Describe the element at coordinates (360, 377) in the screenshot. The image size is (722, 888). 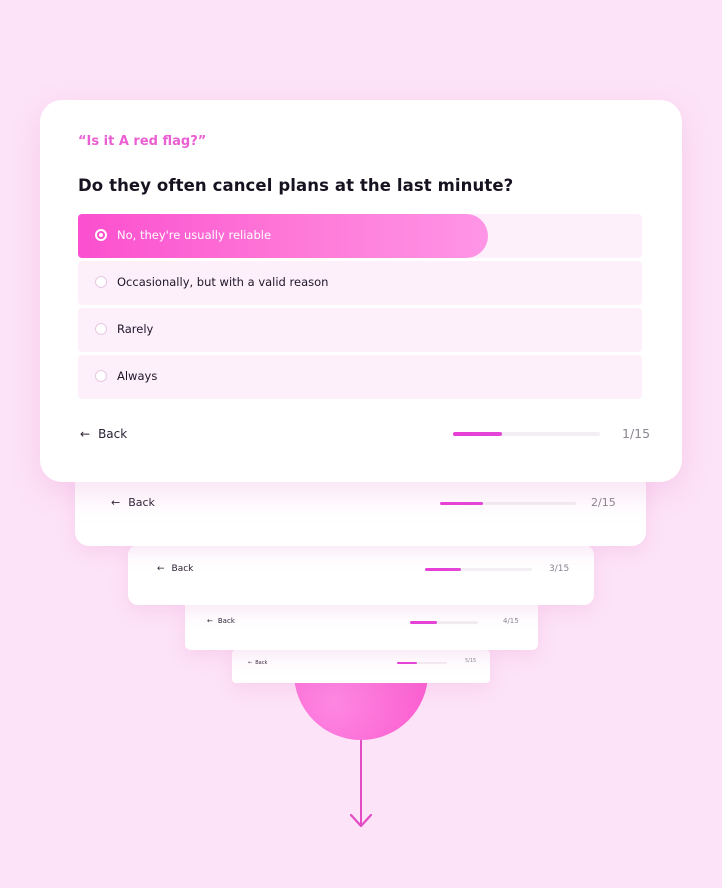
I see `answer-option-4: Always` at that location.